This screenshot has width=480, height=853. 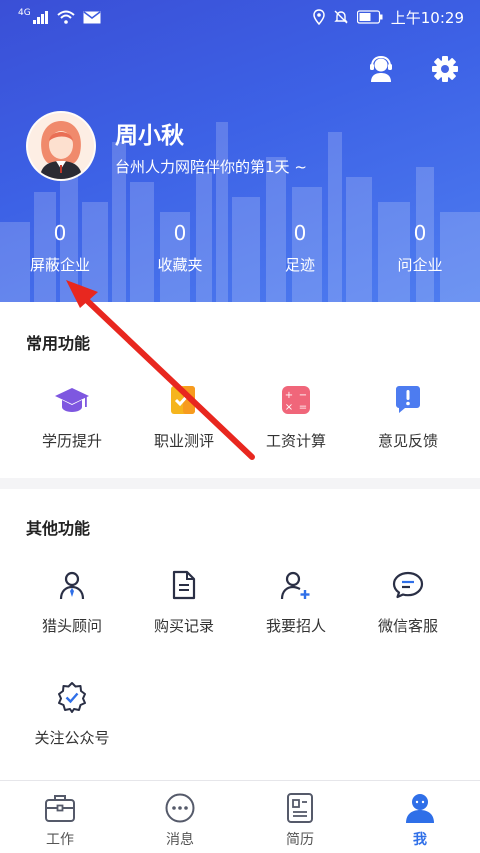 What do you see at coordinates (296, 400) in the screenshot?
I see `calculator-icon: + − × =` at bounding box center [296, 400].